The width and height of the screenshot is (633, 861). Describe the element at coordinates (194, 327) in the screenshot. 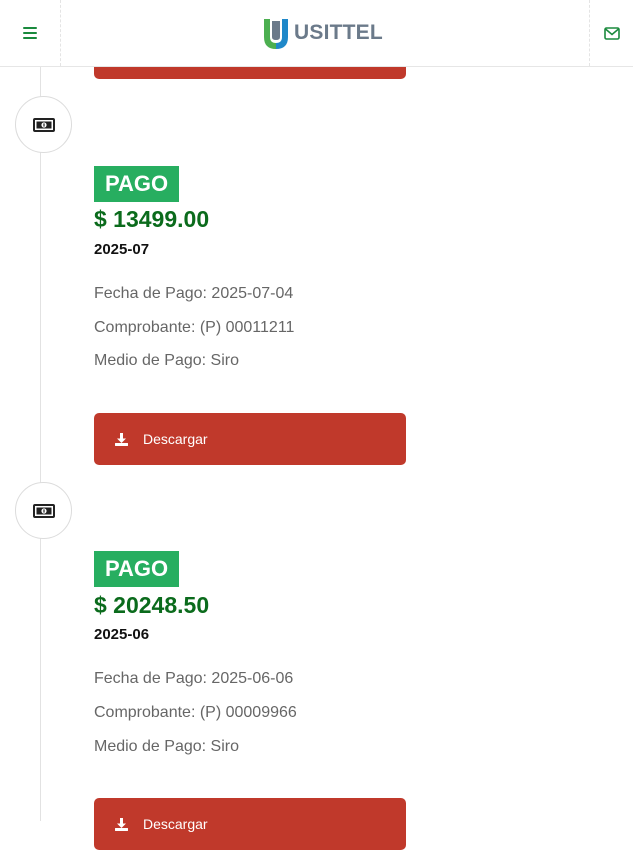

I see `payment-receipt: Comprobante: (P) 00011211` at that location.